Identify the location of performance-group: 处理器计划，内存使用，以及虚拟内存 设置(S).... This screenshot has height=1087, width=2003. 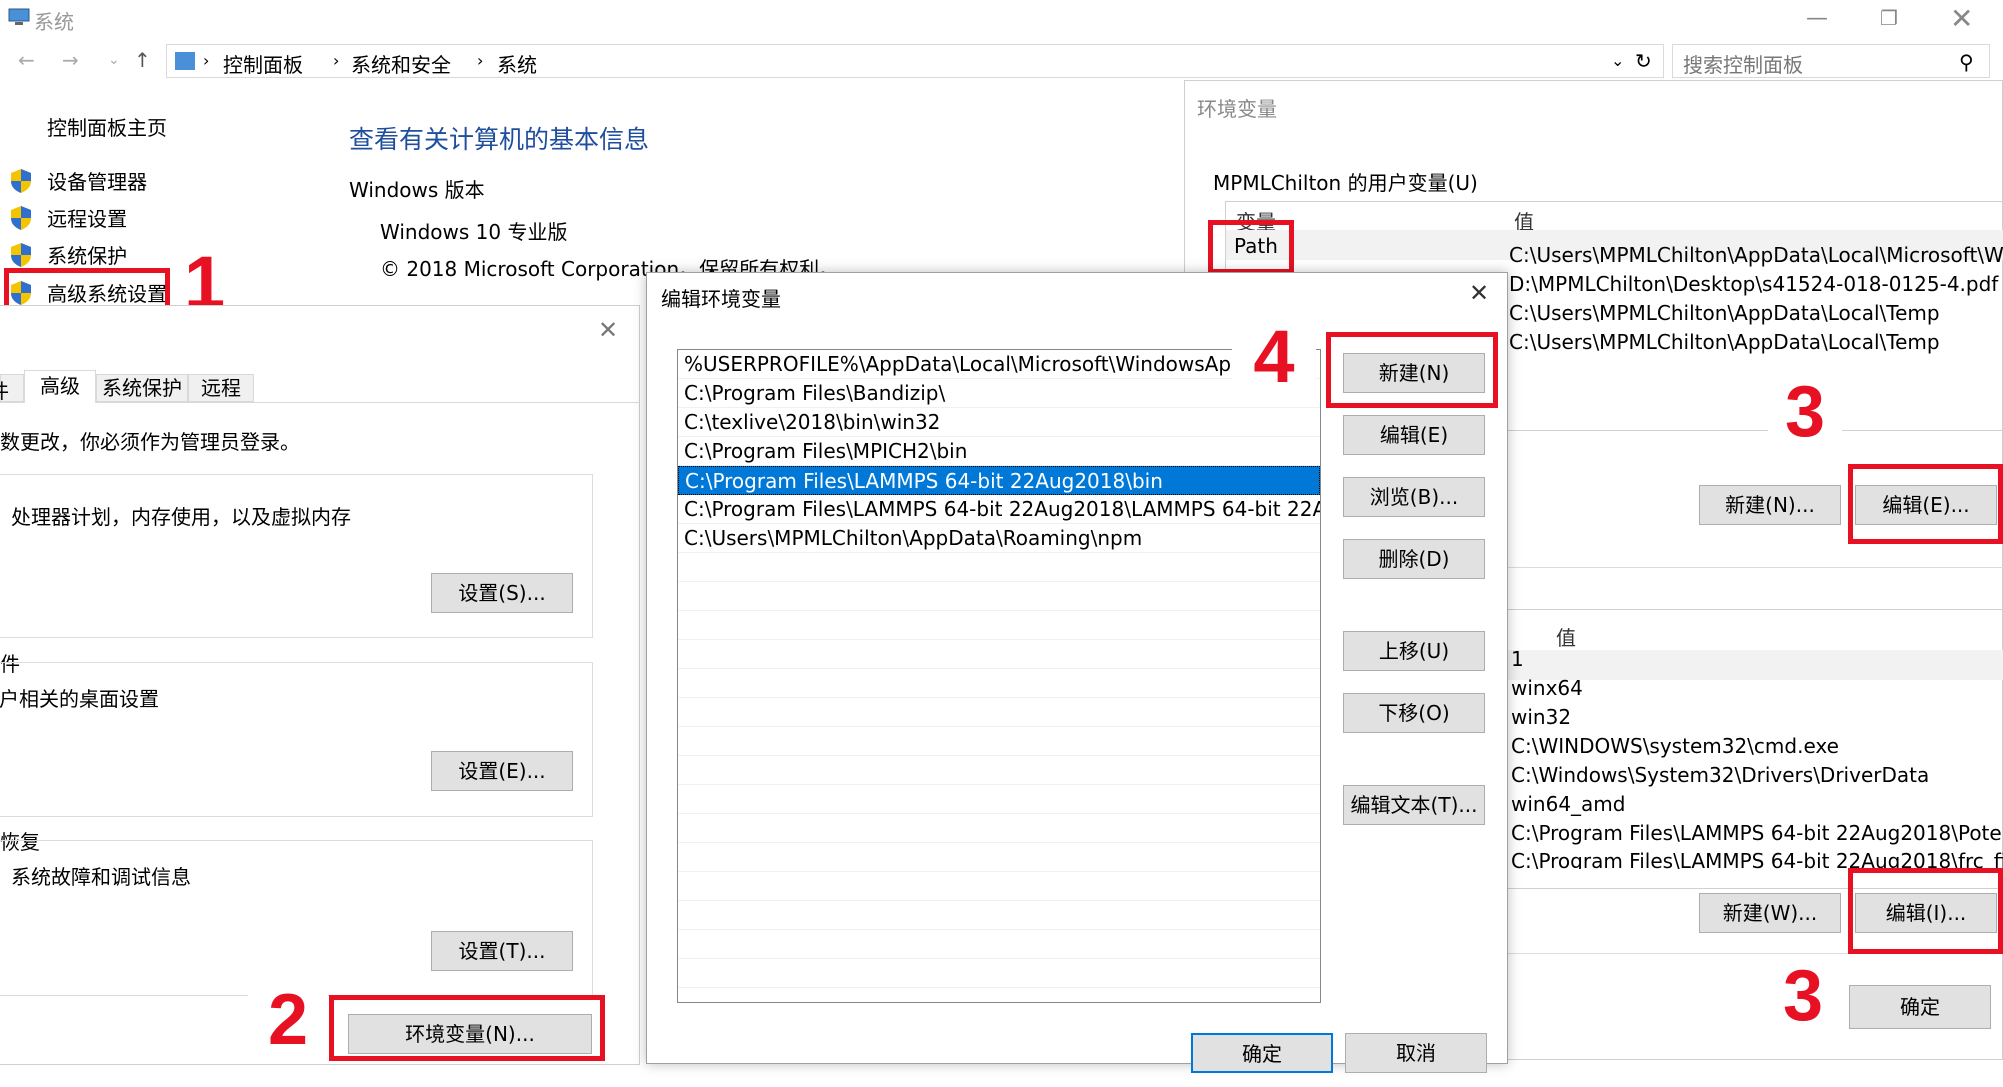
(296, 556).